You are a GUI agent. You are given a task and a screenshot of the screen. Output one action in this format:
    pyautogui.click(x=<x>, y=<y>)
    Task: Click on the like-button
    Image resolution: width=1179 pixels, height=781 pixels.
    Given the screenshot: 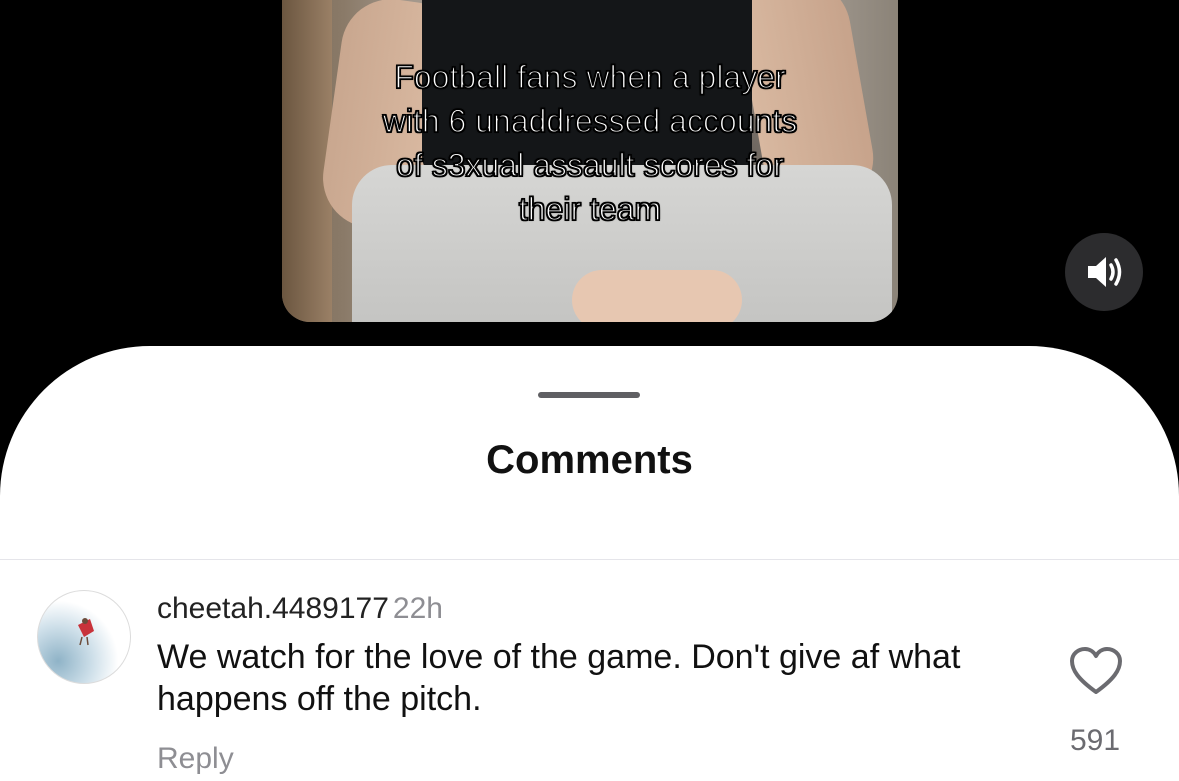 What is the action you would take?
    pyautogui.click(x=1096, y=672)
    